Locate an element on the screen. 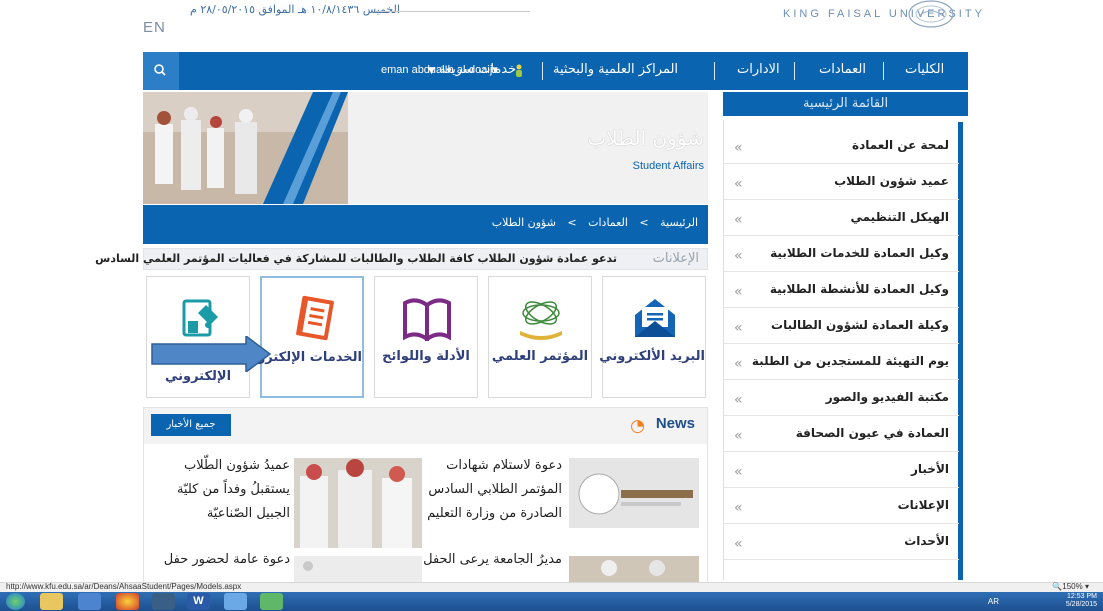 This screenshot has width=1103, height=611. word-icon: W is located at coordinates (198, 601).